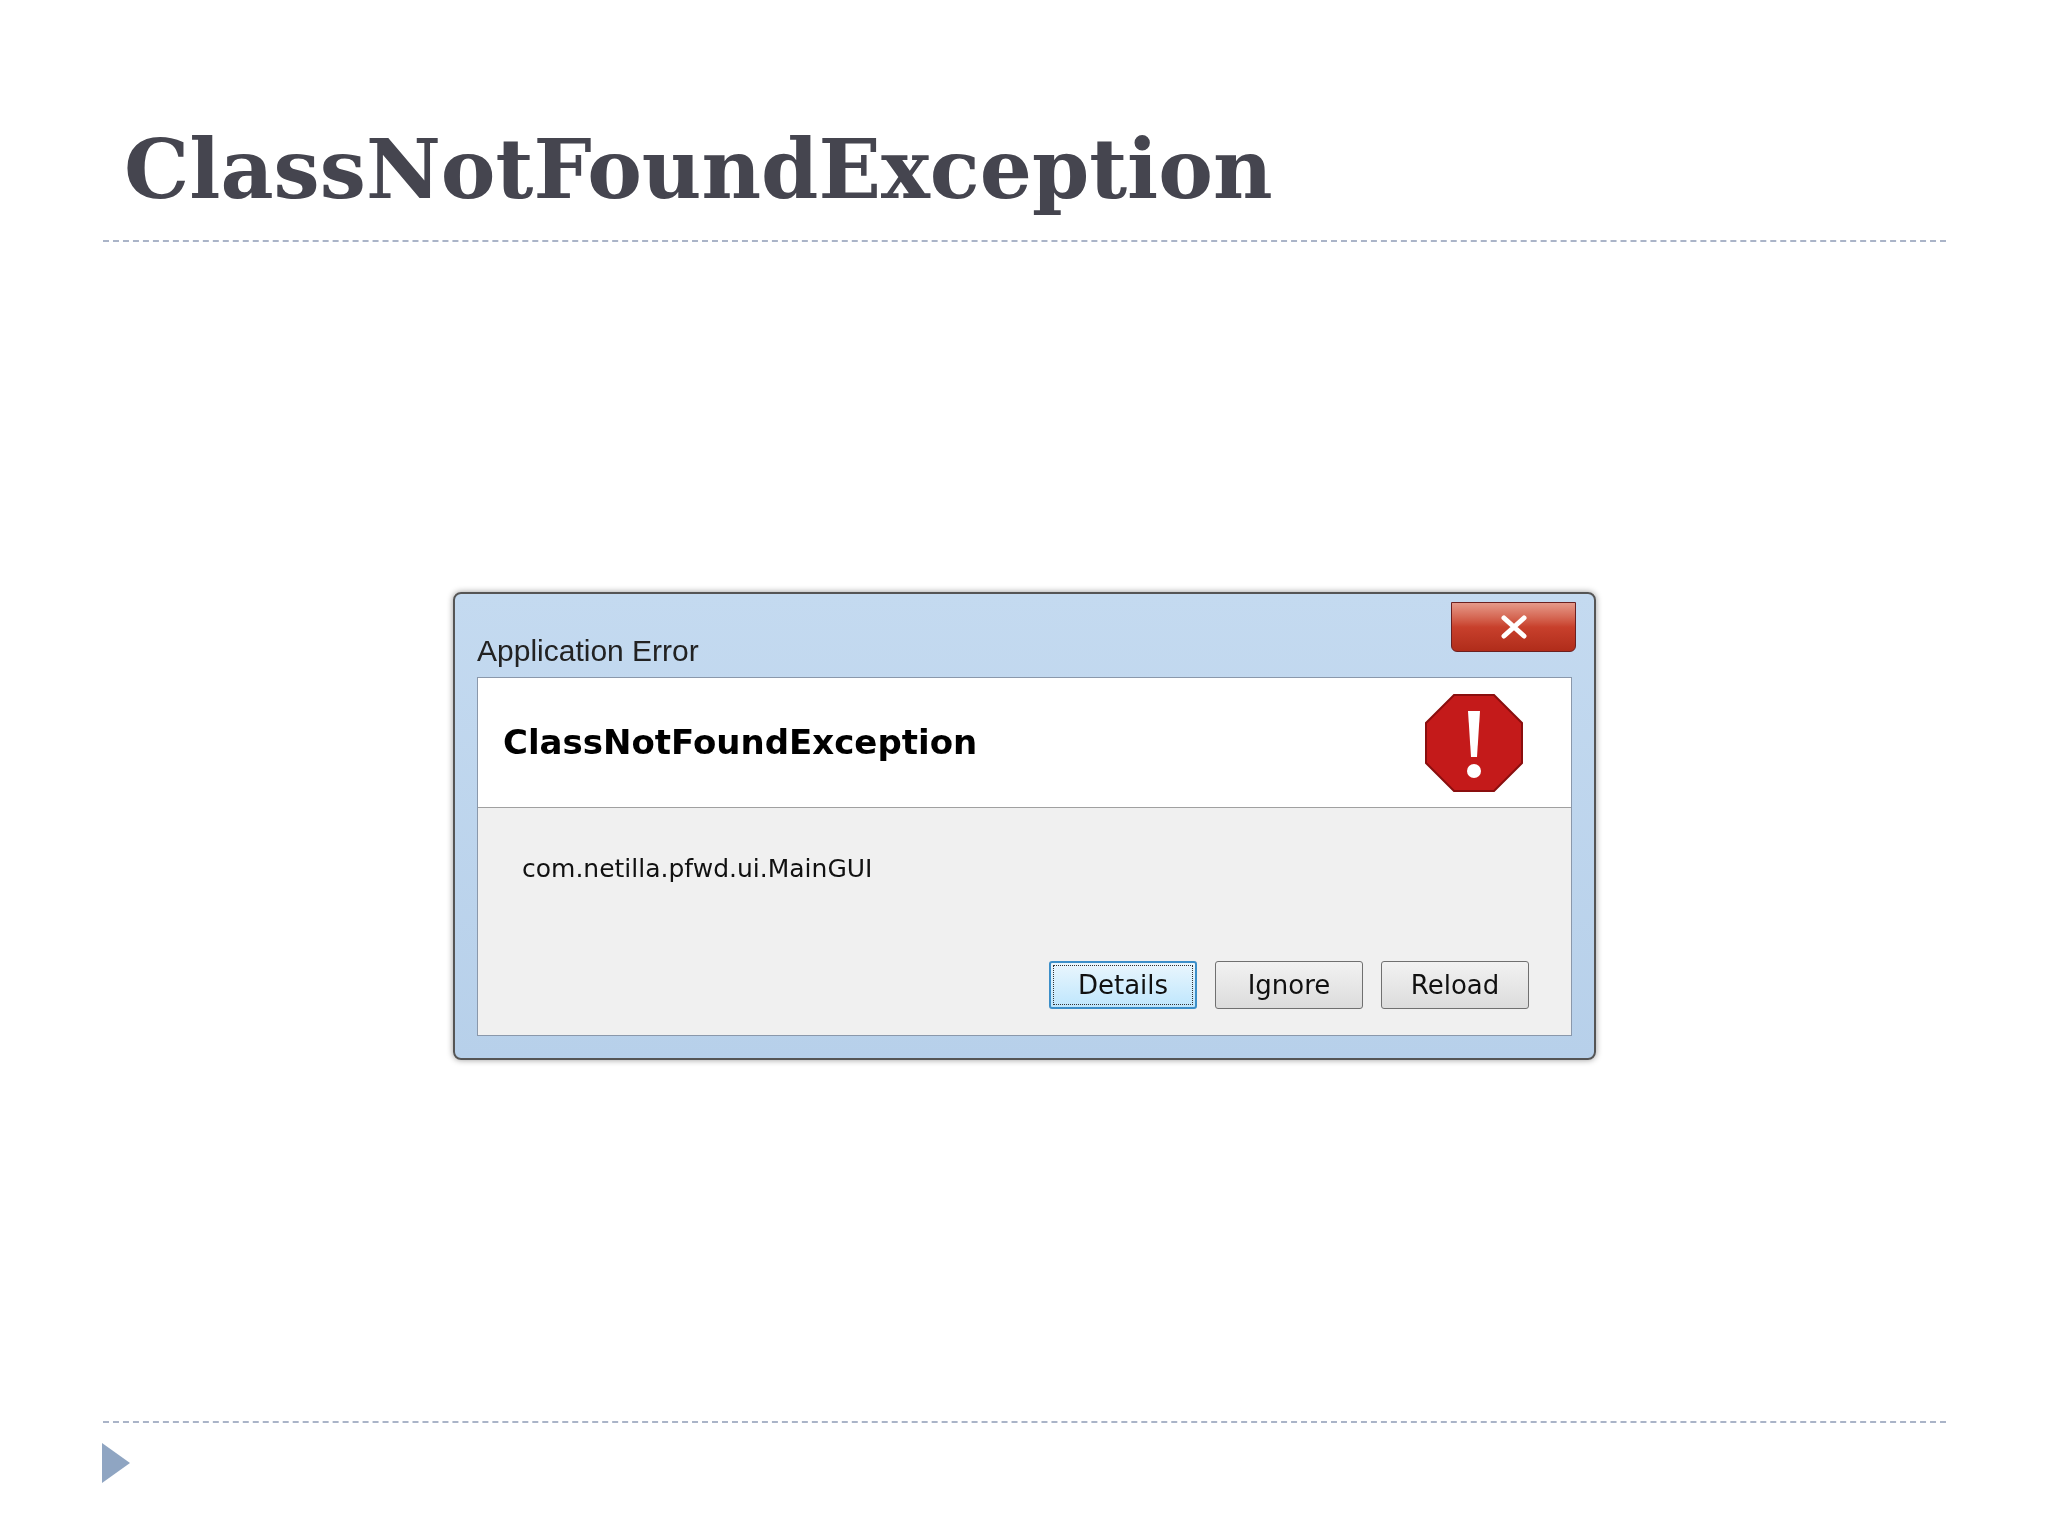 The image size is (2048, 1536). I want to click on error-message: com.netilla.pfwd.ui.MainGUI, so click(697, 868).